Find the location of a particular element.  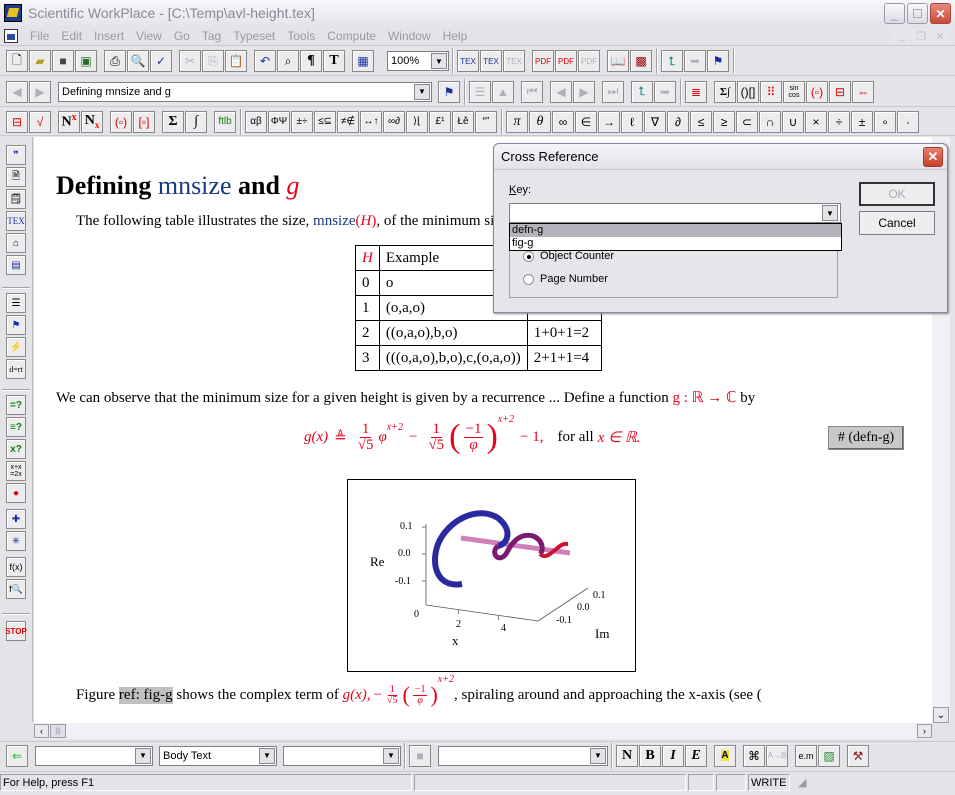

define-button: f(x) is located at coordinates (16, 567).